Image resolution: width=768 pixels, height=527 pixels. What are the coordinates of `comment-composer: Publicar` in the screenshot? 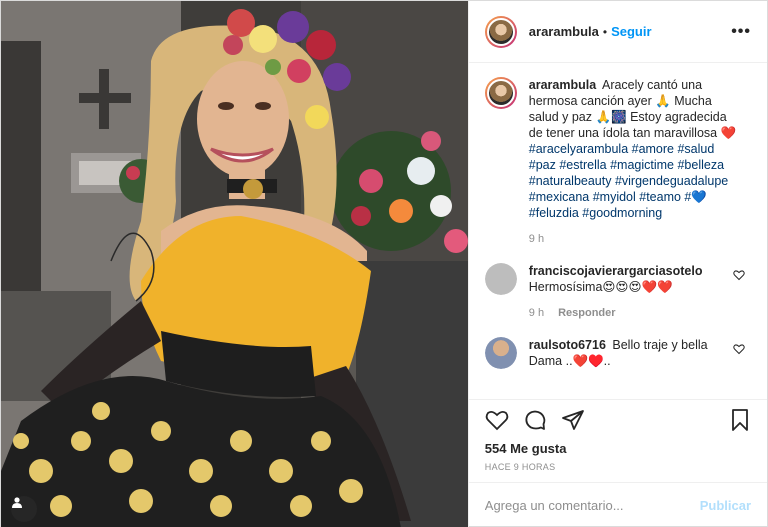 It's located at (617, 504).